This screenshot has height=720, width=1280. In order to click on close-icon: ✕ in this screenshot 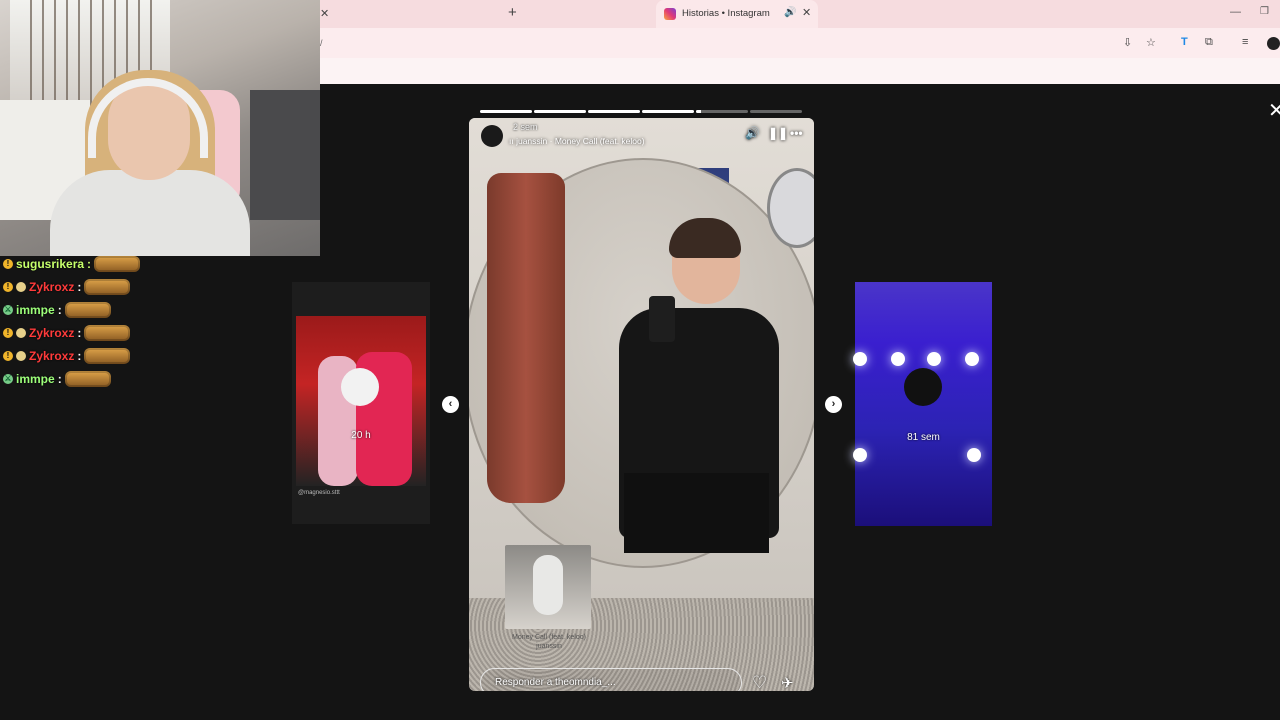, I will do `click(324, 13)`.